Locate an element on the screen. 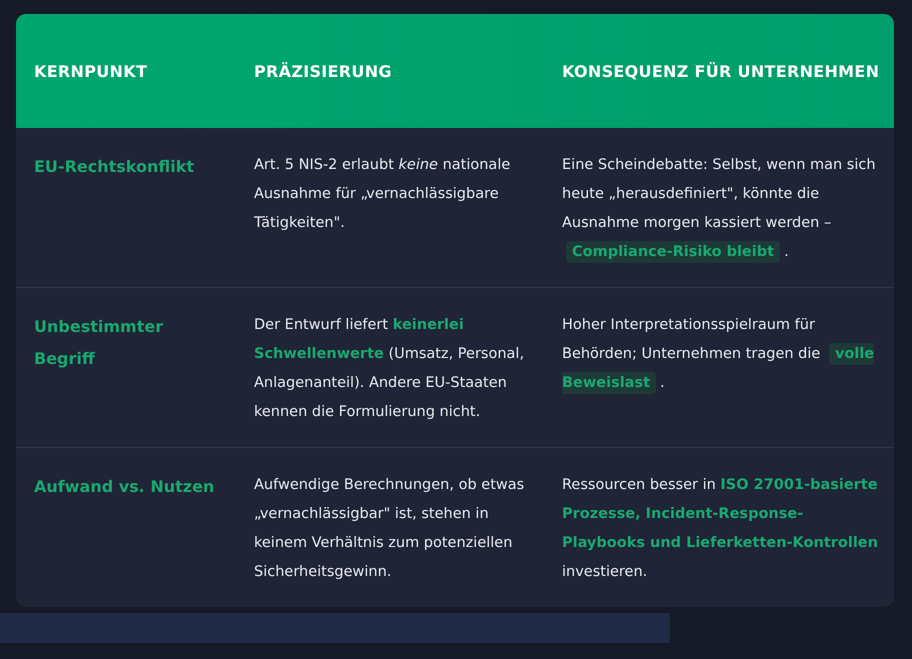  table-cell: Eine Scheindebatte: Selbst, wenn man sich heute „herausdefiniert", könnte die Ausnahme morgen kassiert werden – Compliance-Risiko bleibt . is located at coordinates (719, 209).